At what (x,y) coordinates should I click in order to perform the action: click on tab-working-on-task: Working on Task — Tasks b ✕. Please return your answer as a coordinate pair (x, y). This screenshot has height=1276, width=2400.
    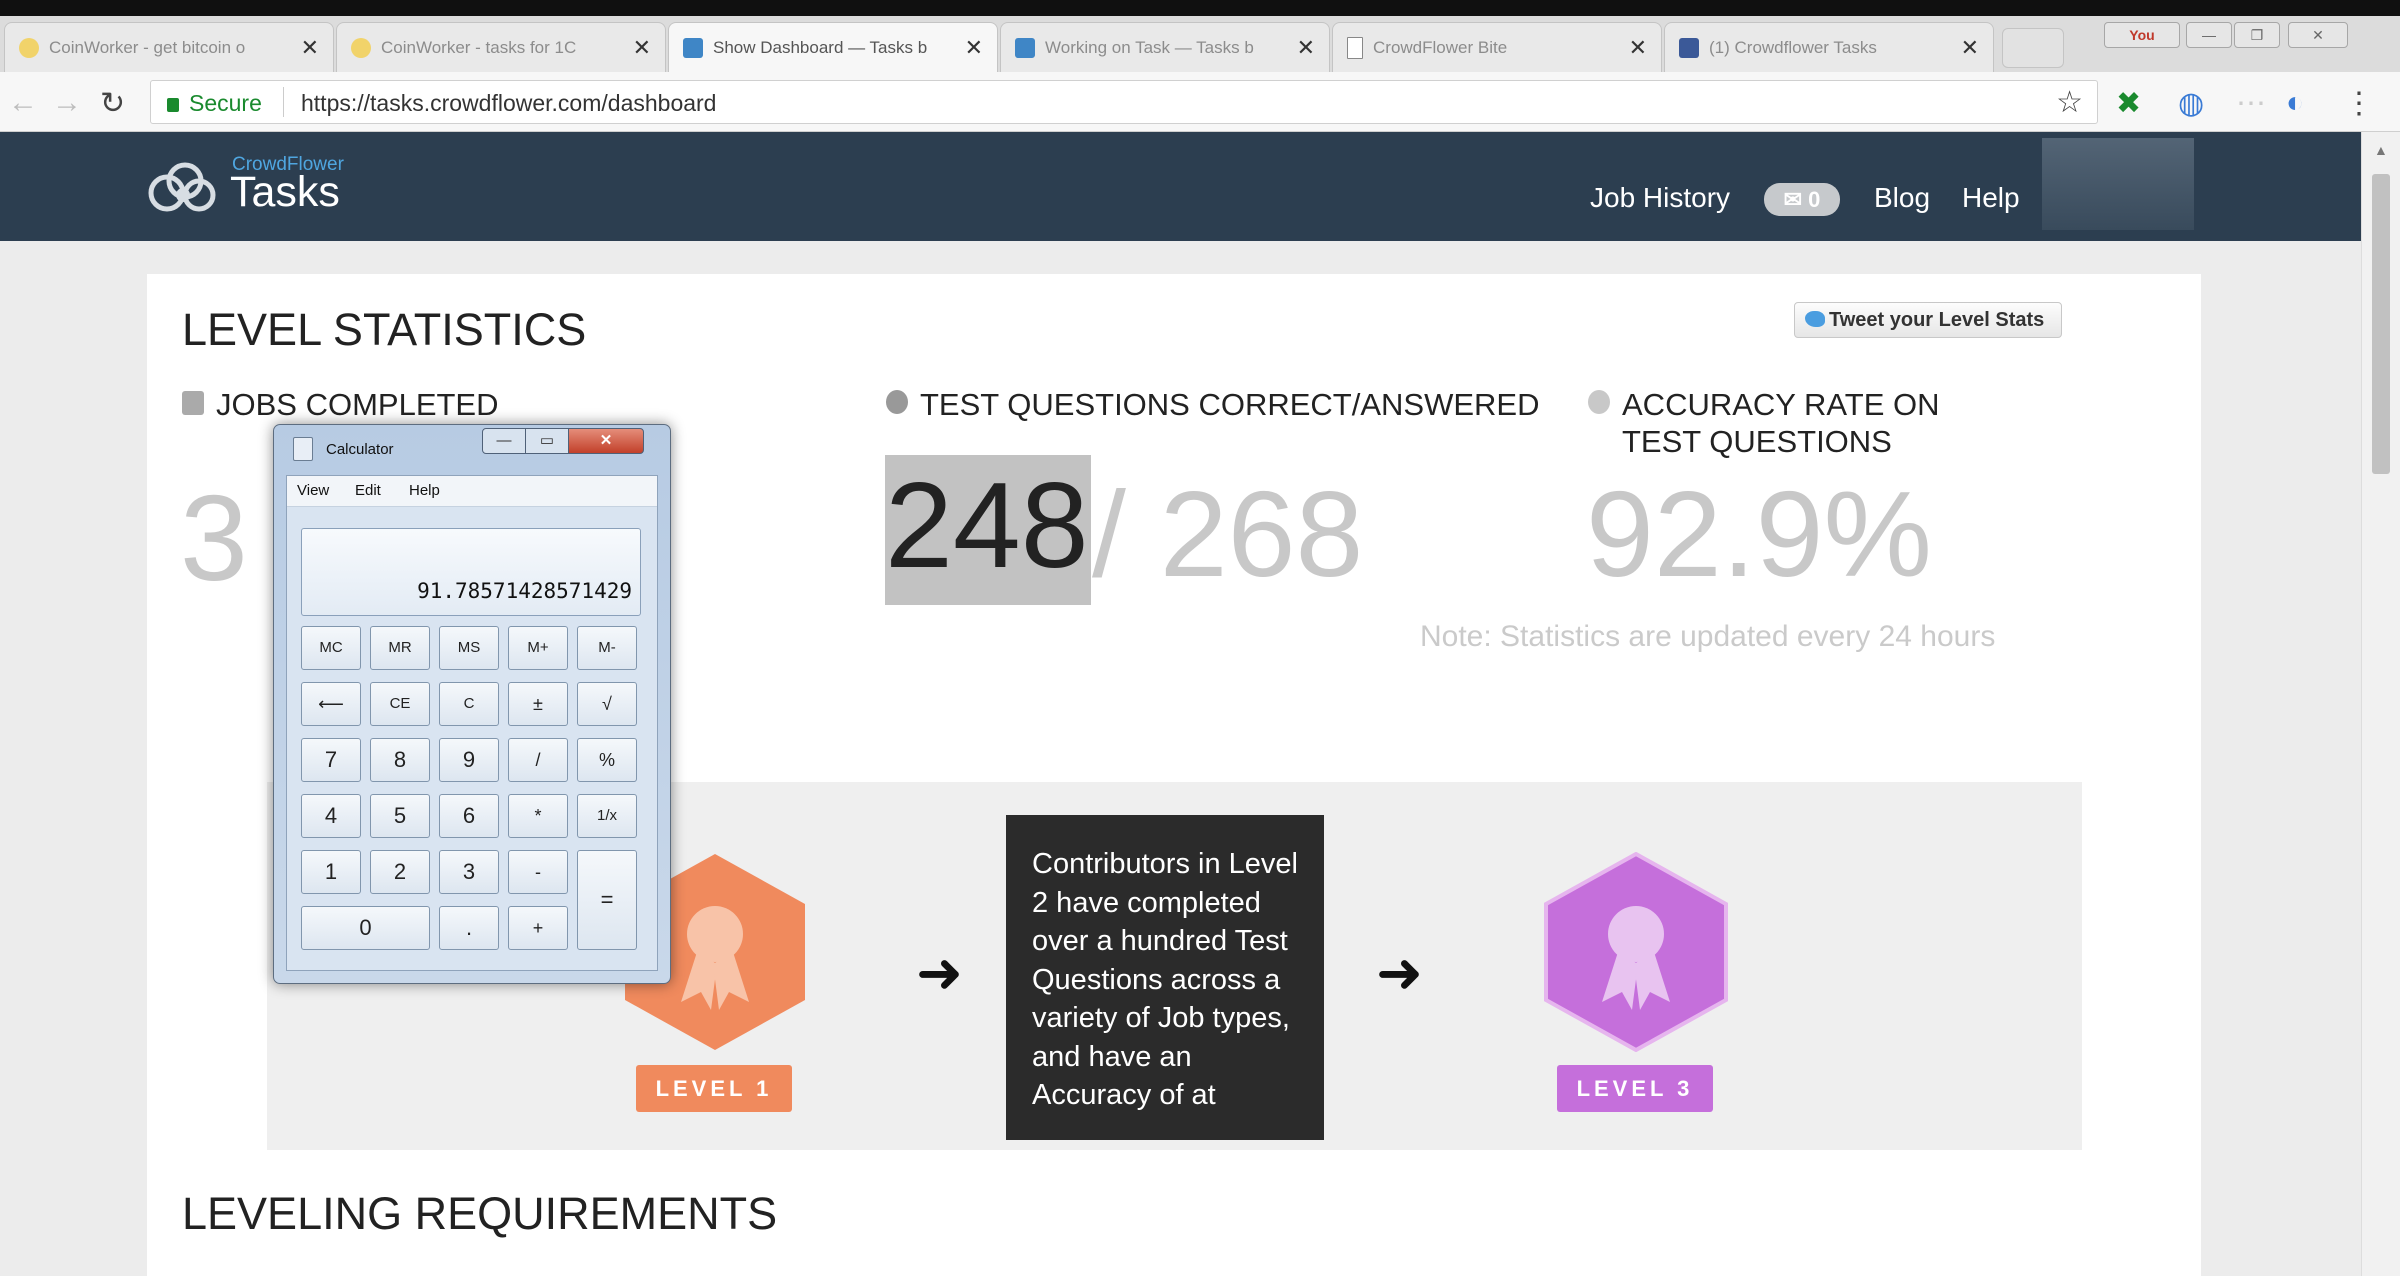
    Looking at the image, I should click on (1165, 47).